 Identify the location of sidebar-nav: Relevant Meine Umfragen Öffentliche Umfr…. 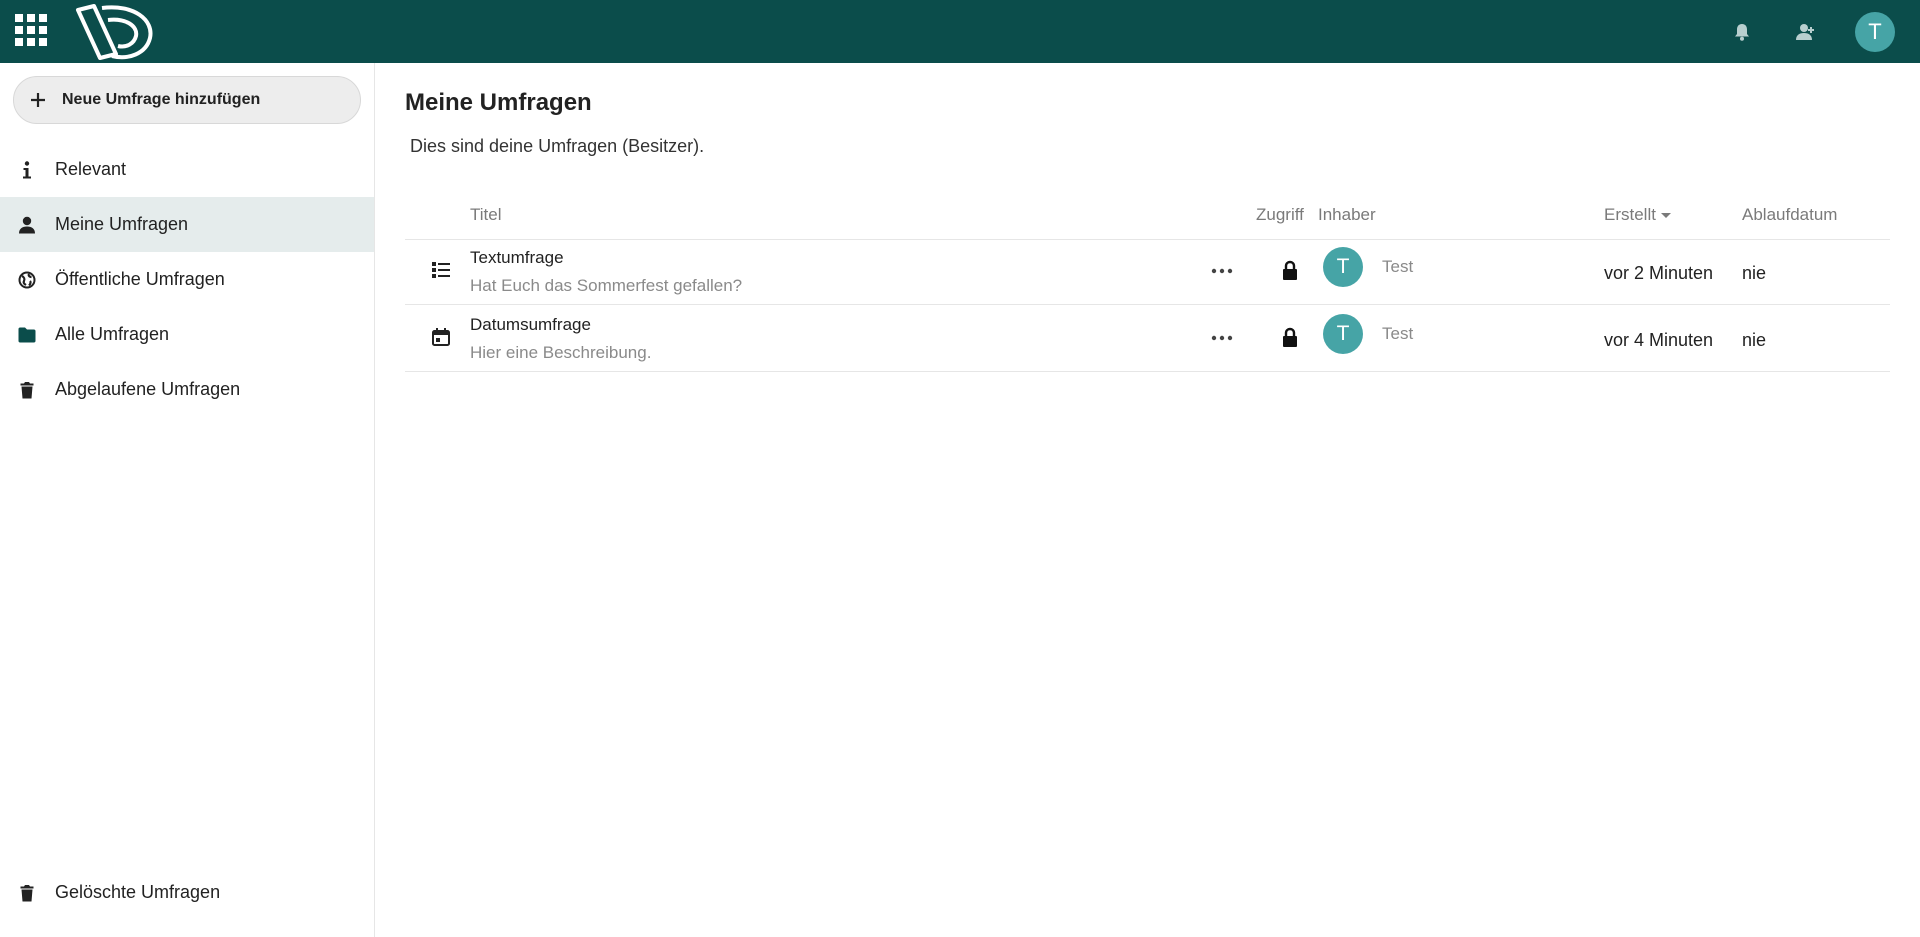
(187, 279).